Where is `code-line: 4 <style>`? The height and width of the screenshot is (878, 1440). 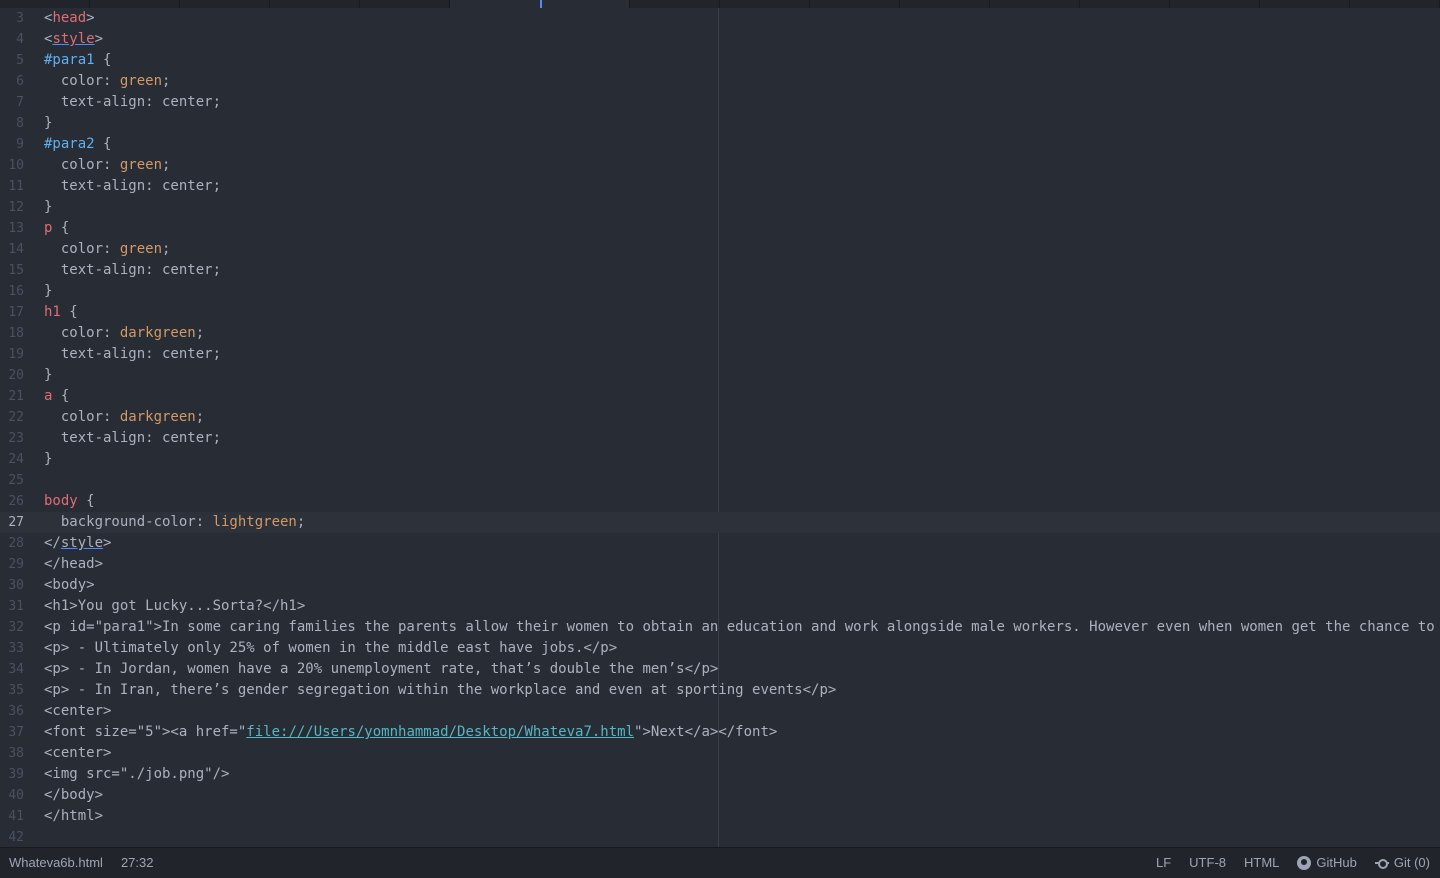 code-line: 4 <style> is located at coordinates (720, 39).